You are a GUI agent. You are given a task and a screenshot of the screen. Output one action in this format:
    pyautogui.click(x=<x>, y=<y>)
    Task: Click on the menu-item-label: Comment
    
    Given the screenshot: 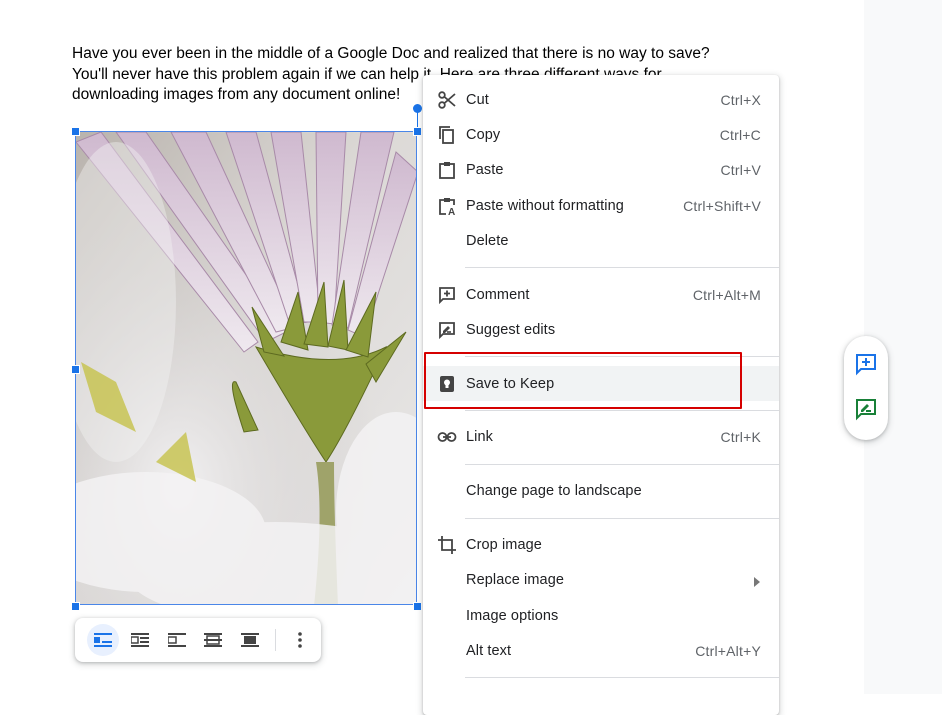 What is the action you would take?
    pyautogui.click(x=498, y=294)
    